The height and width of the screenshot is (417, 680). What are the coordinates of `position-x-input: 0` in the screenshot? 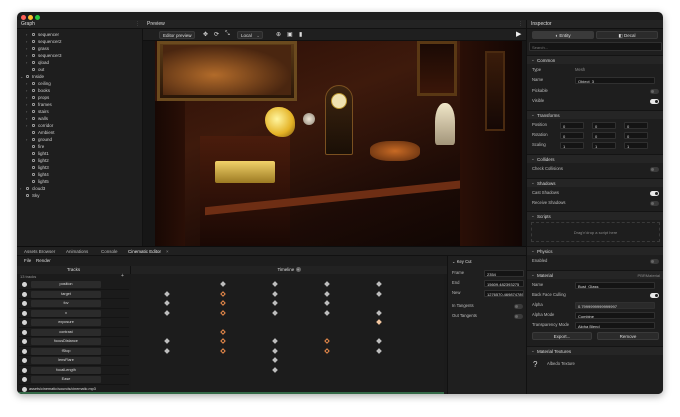 It's located at (572, 125).